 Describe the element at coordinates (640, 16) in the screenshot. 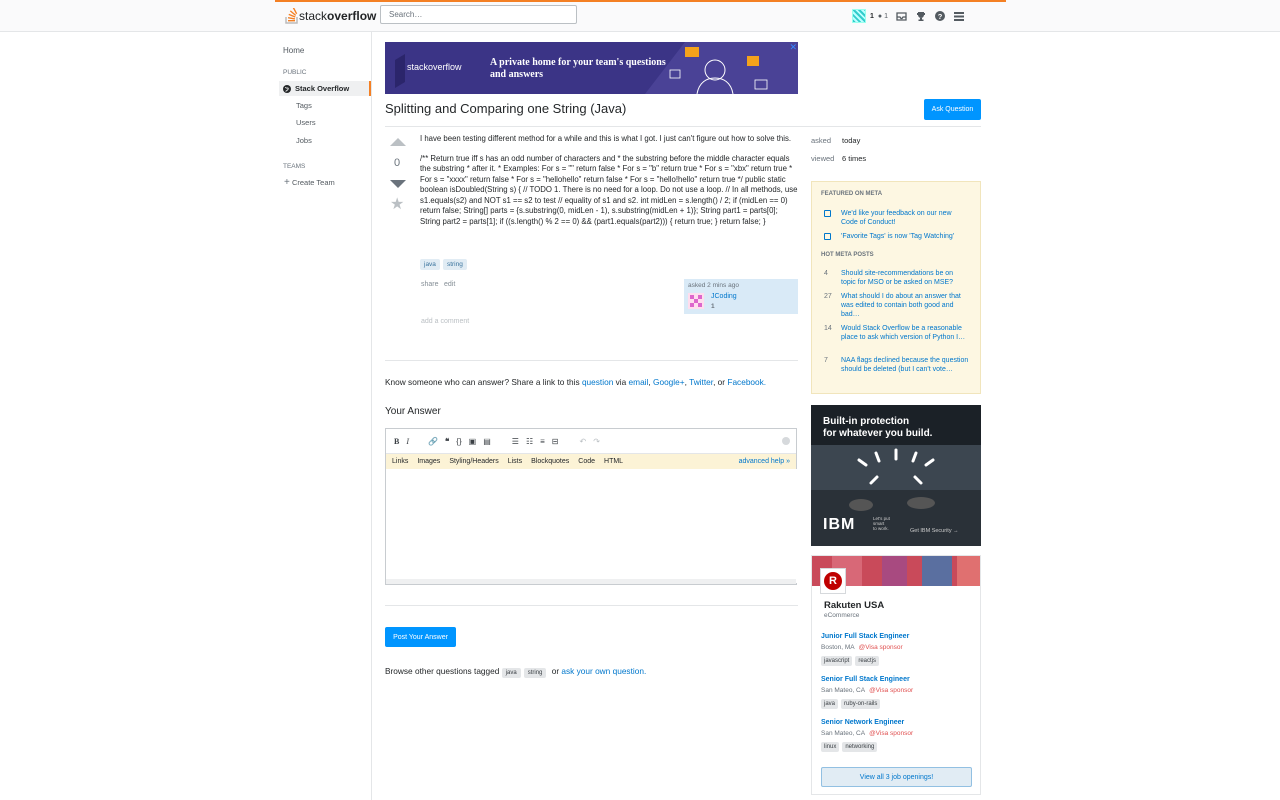

I see `top-bar: stackoverflow 1 ● 1 ?` at that location.